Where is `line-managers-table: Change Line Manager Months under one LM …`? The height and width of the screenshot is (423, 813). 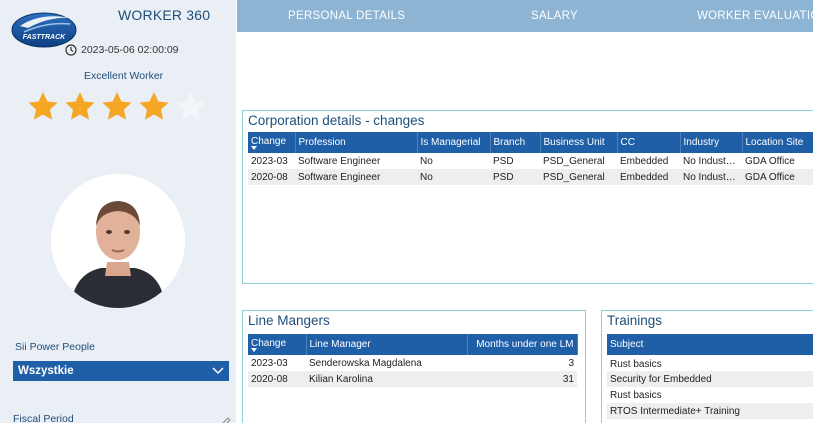
line-managers-table: Change Line Manager Months under one LM … is located at coordinates (413, 360).